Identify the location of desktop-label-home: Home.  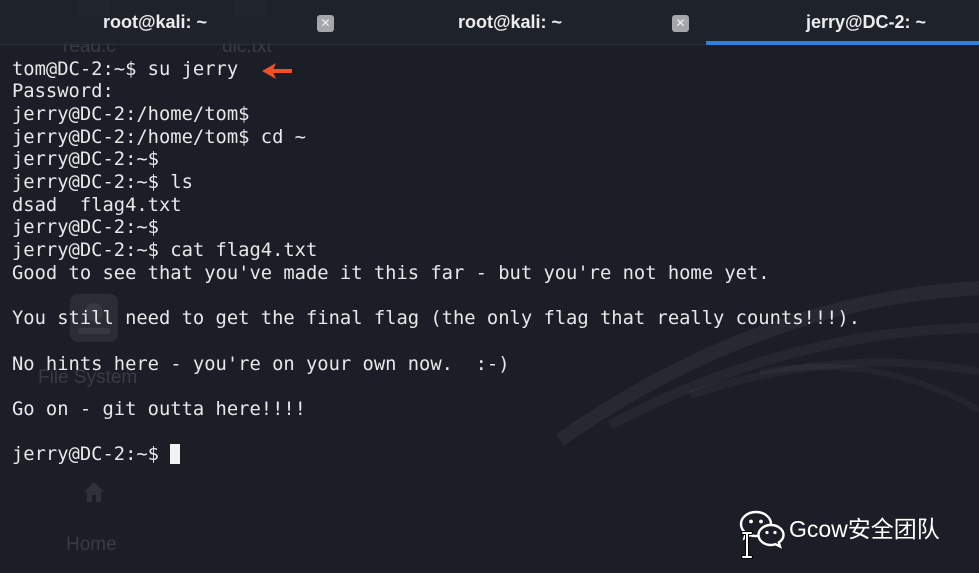
(91, 544).